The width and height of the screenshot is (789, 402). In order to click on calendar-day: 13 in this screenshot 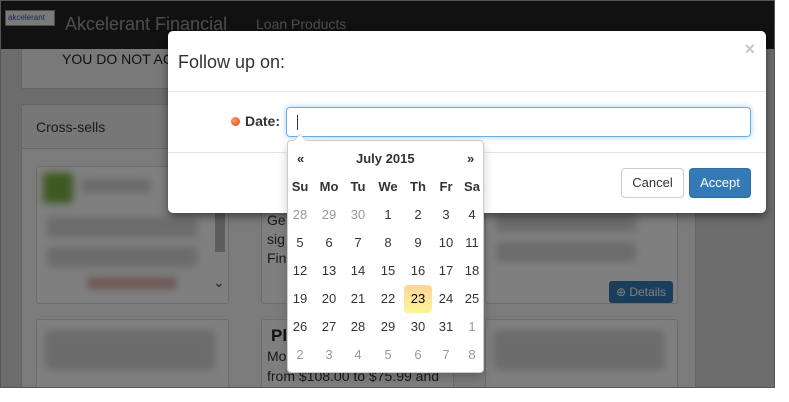, I will do `click(329, 271)`.